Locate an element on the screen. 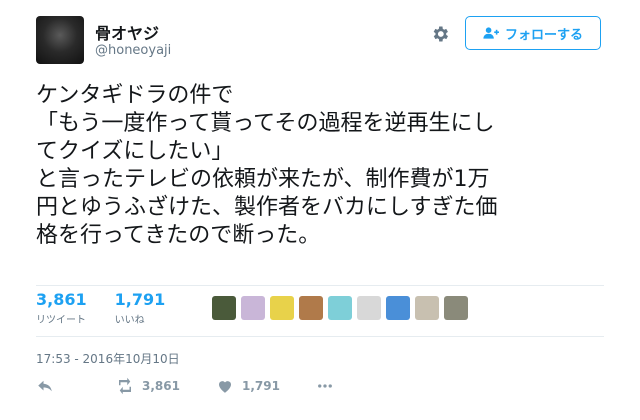  gear-icon is located at coordinates (440, 34).